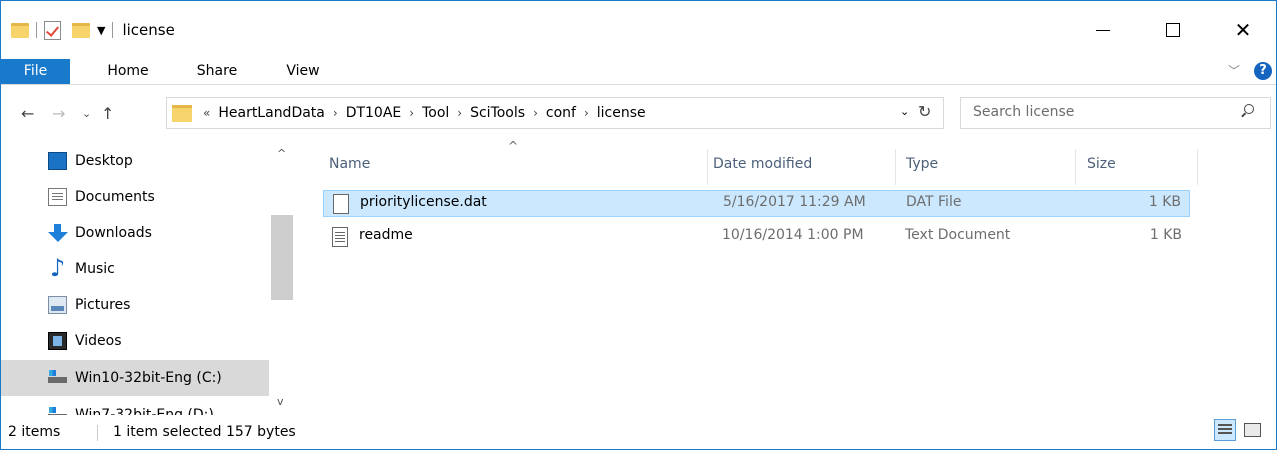 The width and height of the screenshot is (1277, 450). I want to click on forward-arrow-icon: →, so click(58, 113).